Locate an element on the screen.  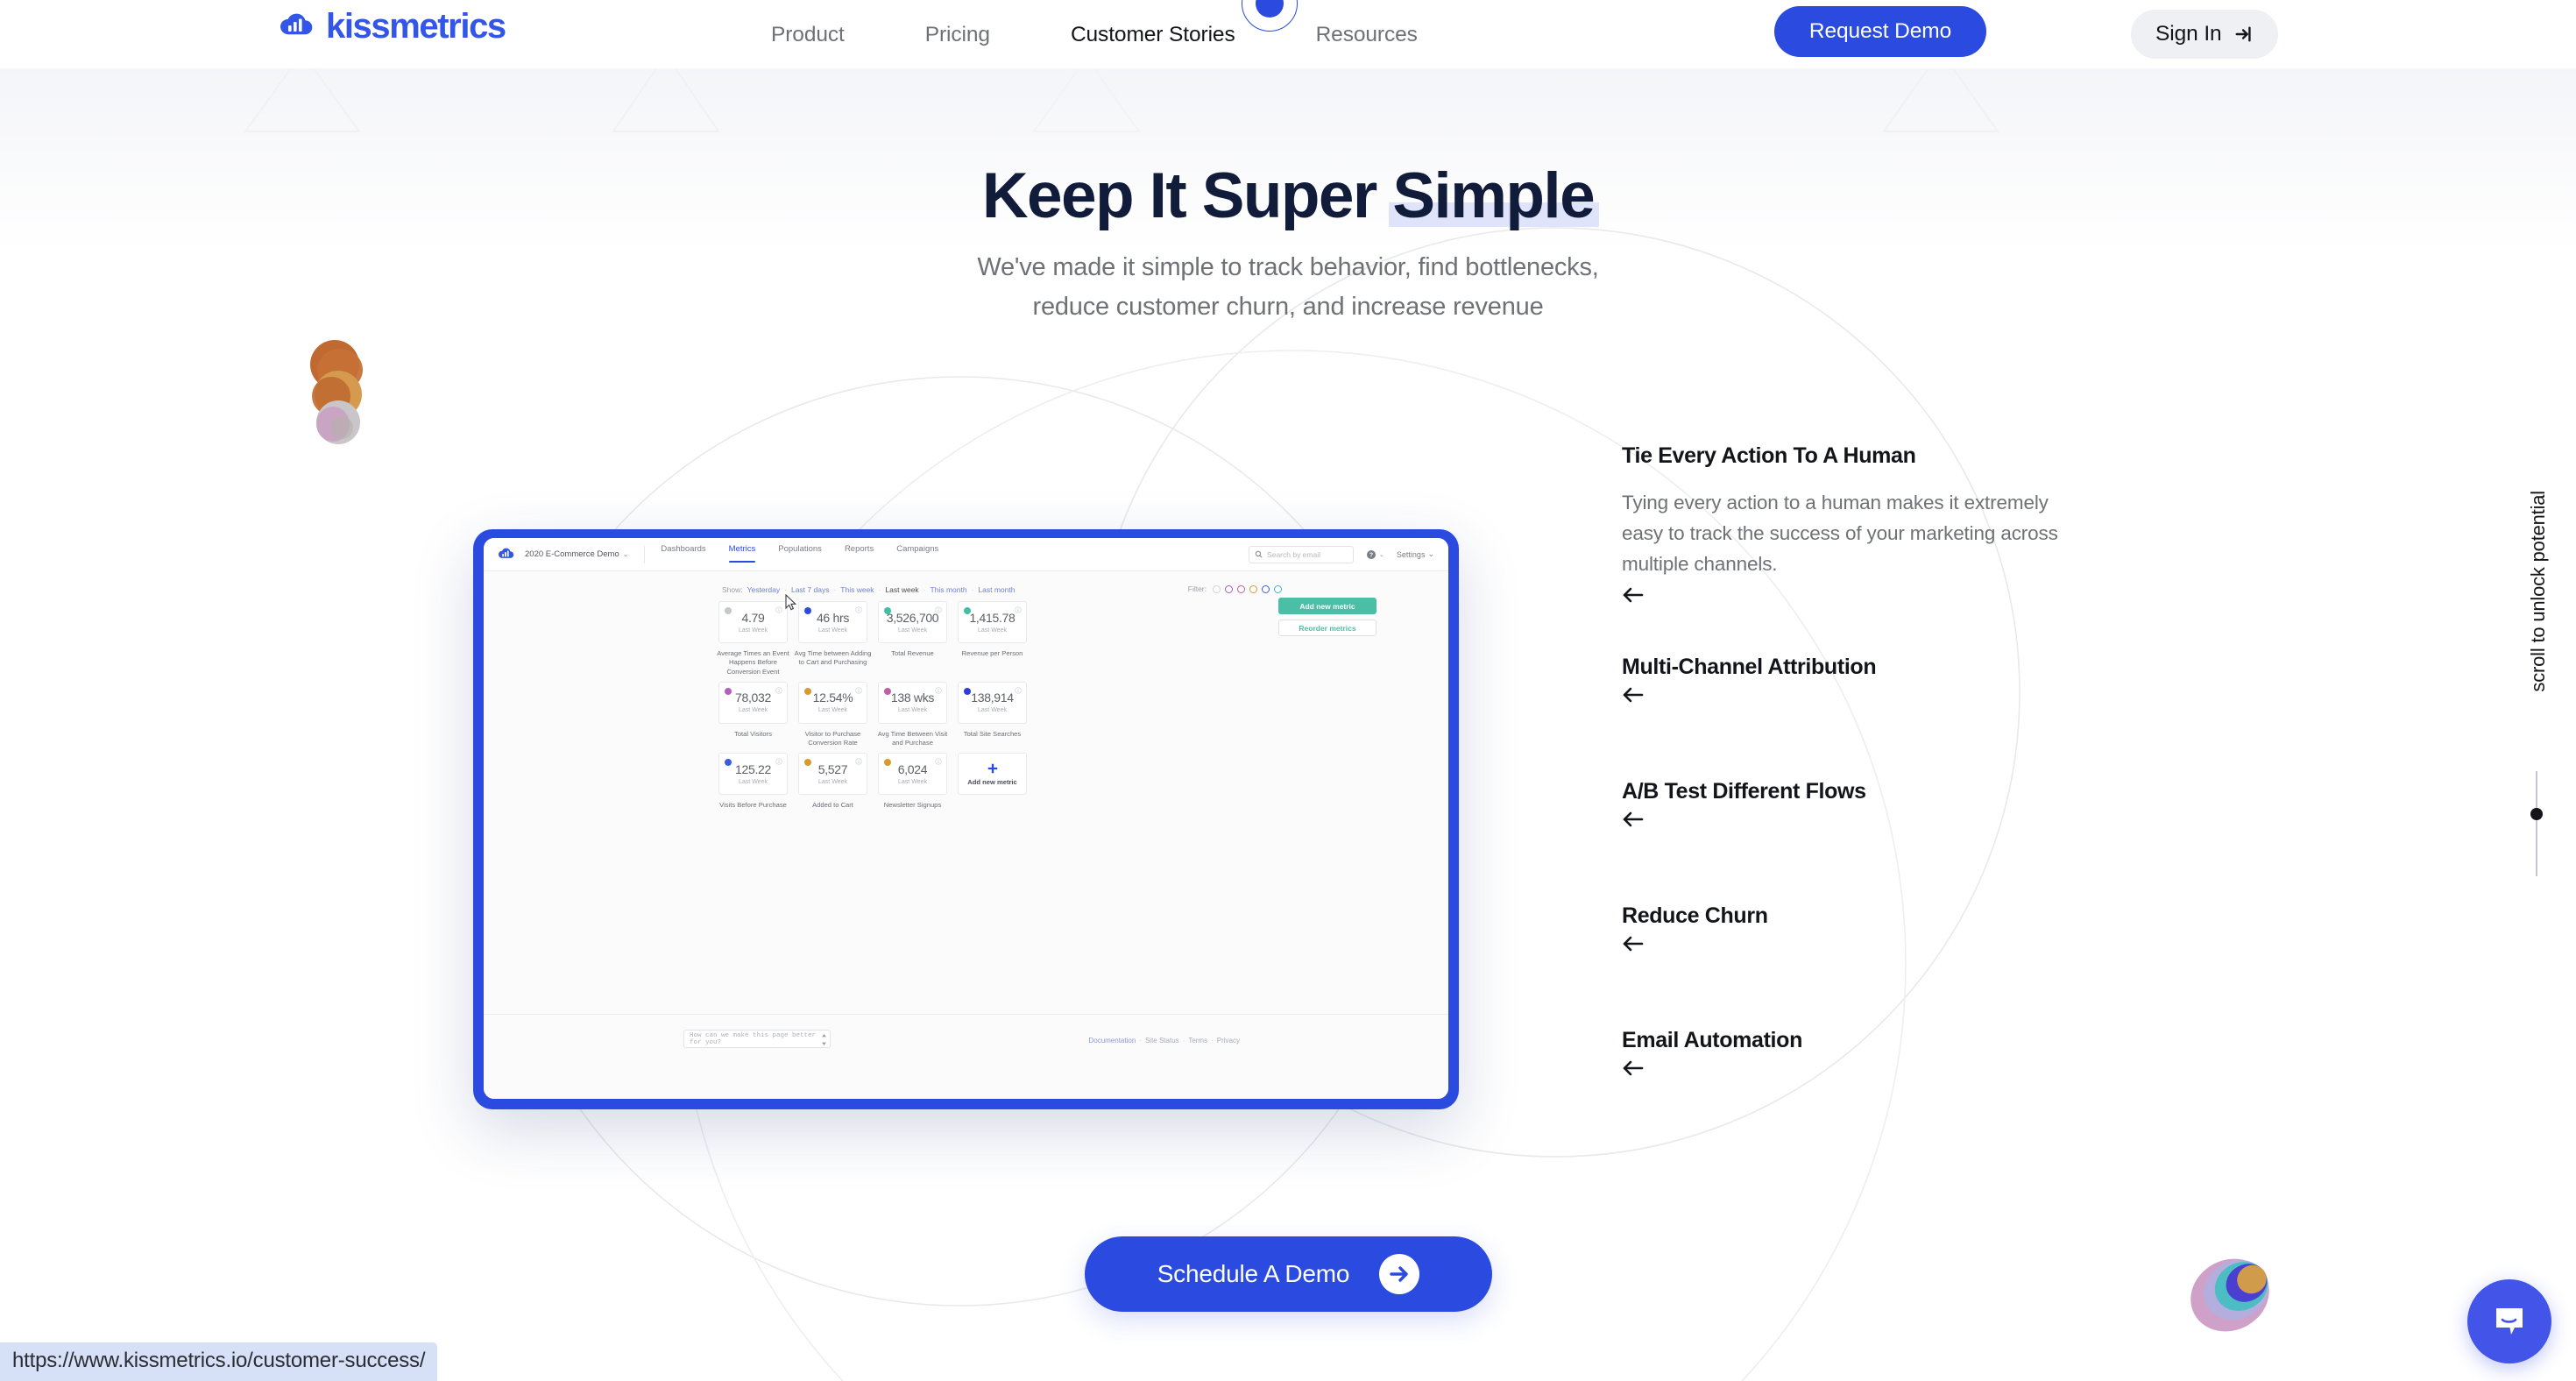
resize-grip-icon is located at coordinates (824, 1039).